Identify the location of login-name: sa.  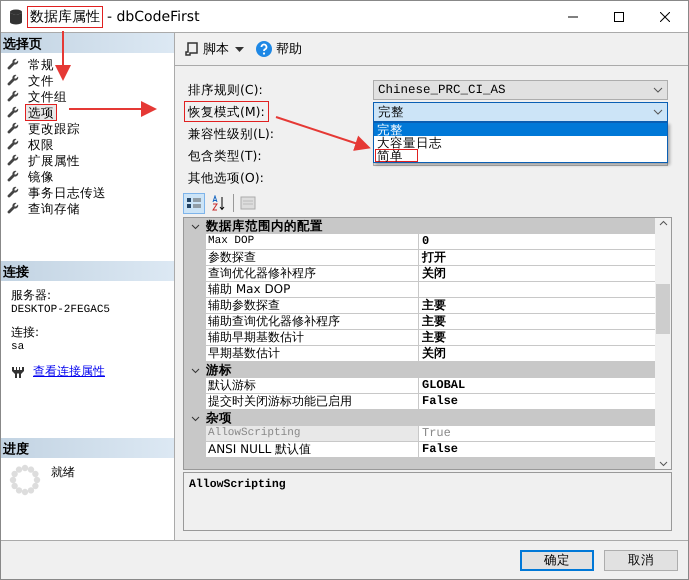
(18, 347).